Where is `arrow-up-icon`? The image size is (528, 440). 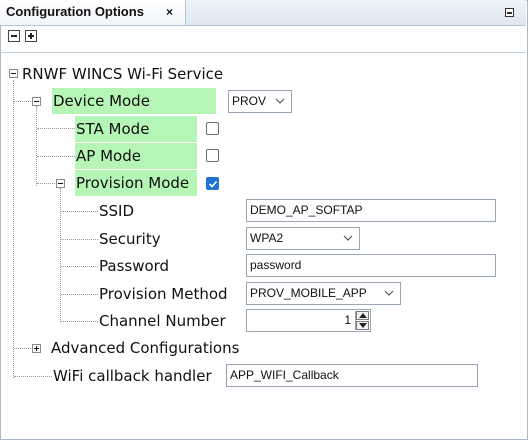 arrow-up-icon is located at coordinates (363, 315).